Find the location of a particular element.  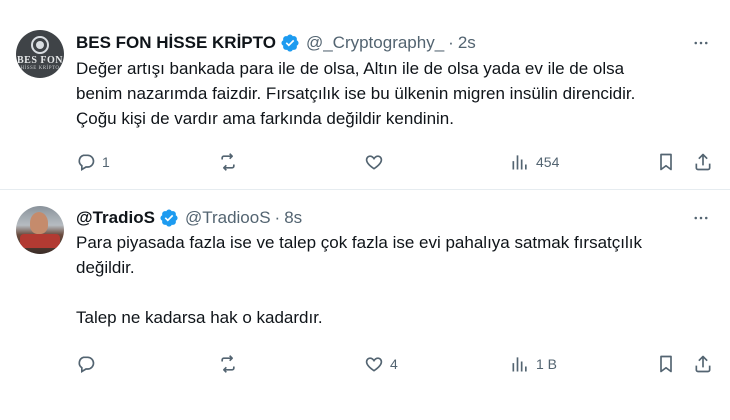

views-button: 1 B is located at coordinates (533, 364).